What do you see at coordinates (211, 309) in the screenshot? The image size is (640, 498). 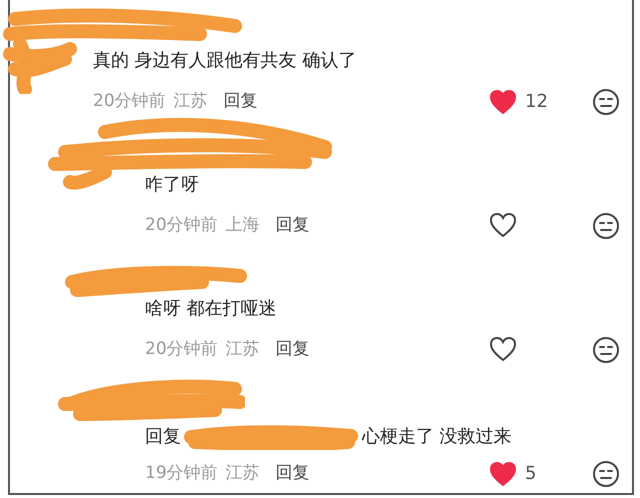 I see `comment-text: 啥呀 都在打哑迷` at bounding box center [211, 309].